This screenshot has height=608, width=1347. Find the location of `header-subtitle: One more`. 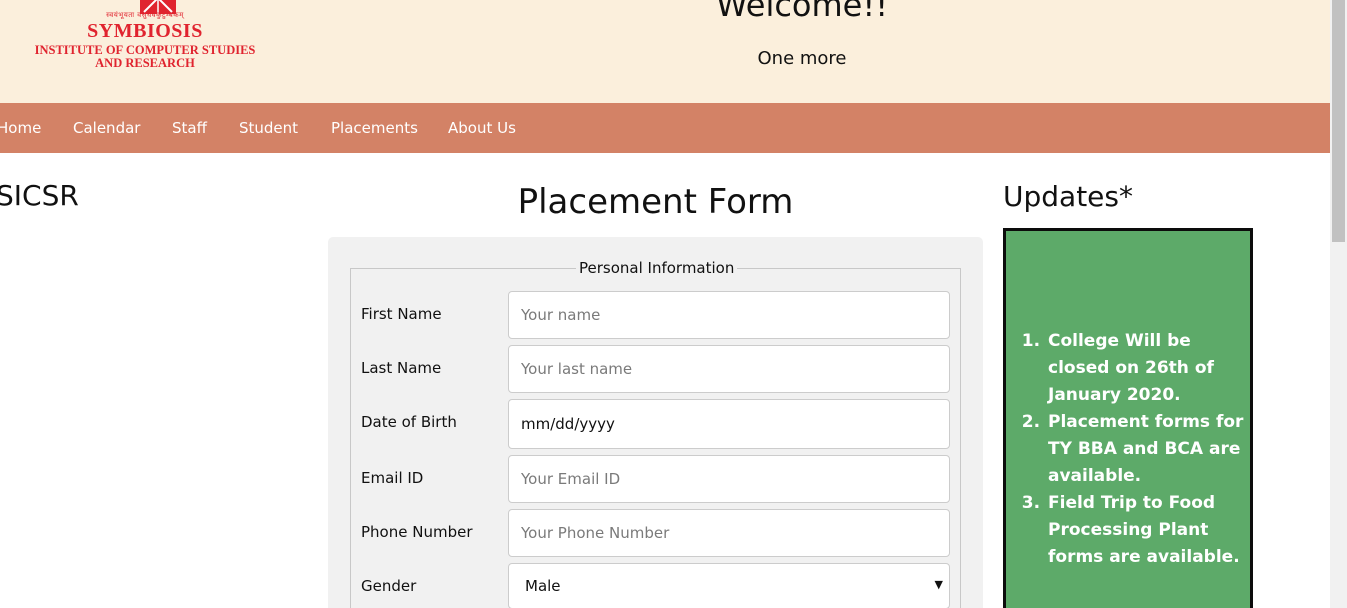

header-subtitle: One more is located at coordinates (802, 58).